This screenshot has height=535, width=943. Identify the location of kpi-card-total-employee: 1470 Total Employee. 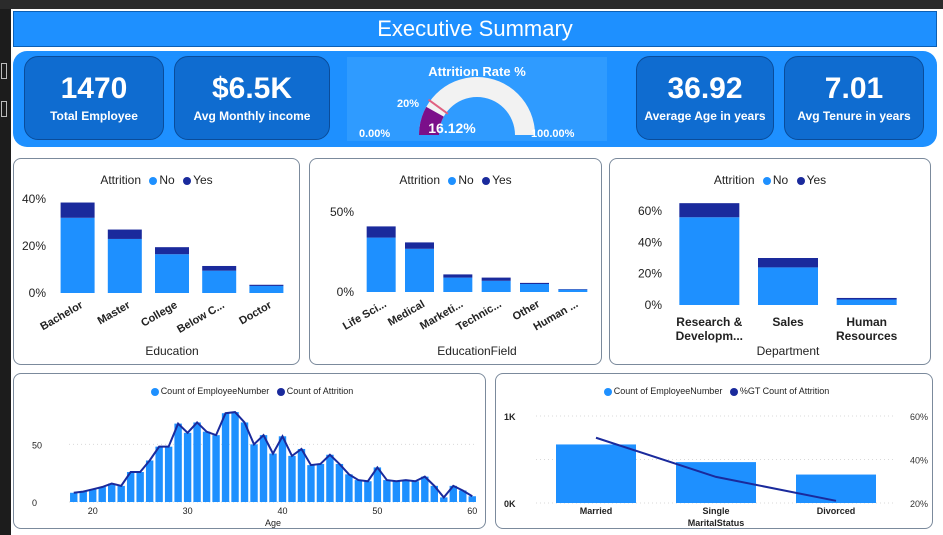
(94, 98).